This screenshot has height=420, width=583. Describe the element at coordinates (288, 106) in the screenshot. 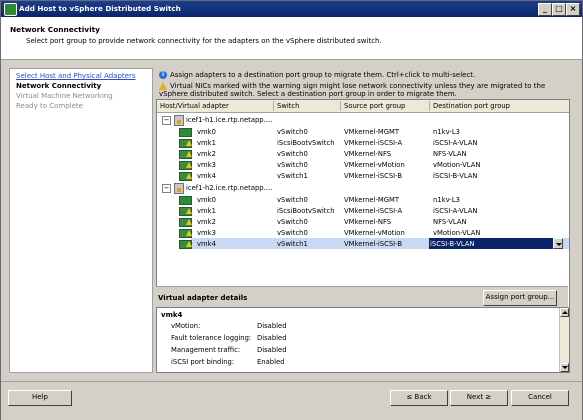

I see `col-switch: Switch` at that location.